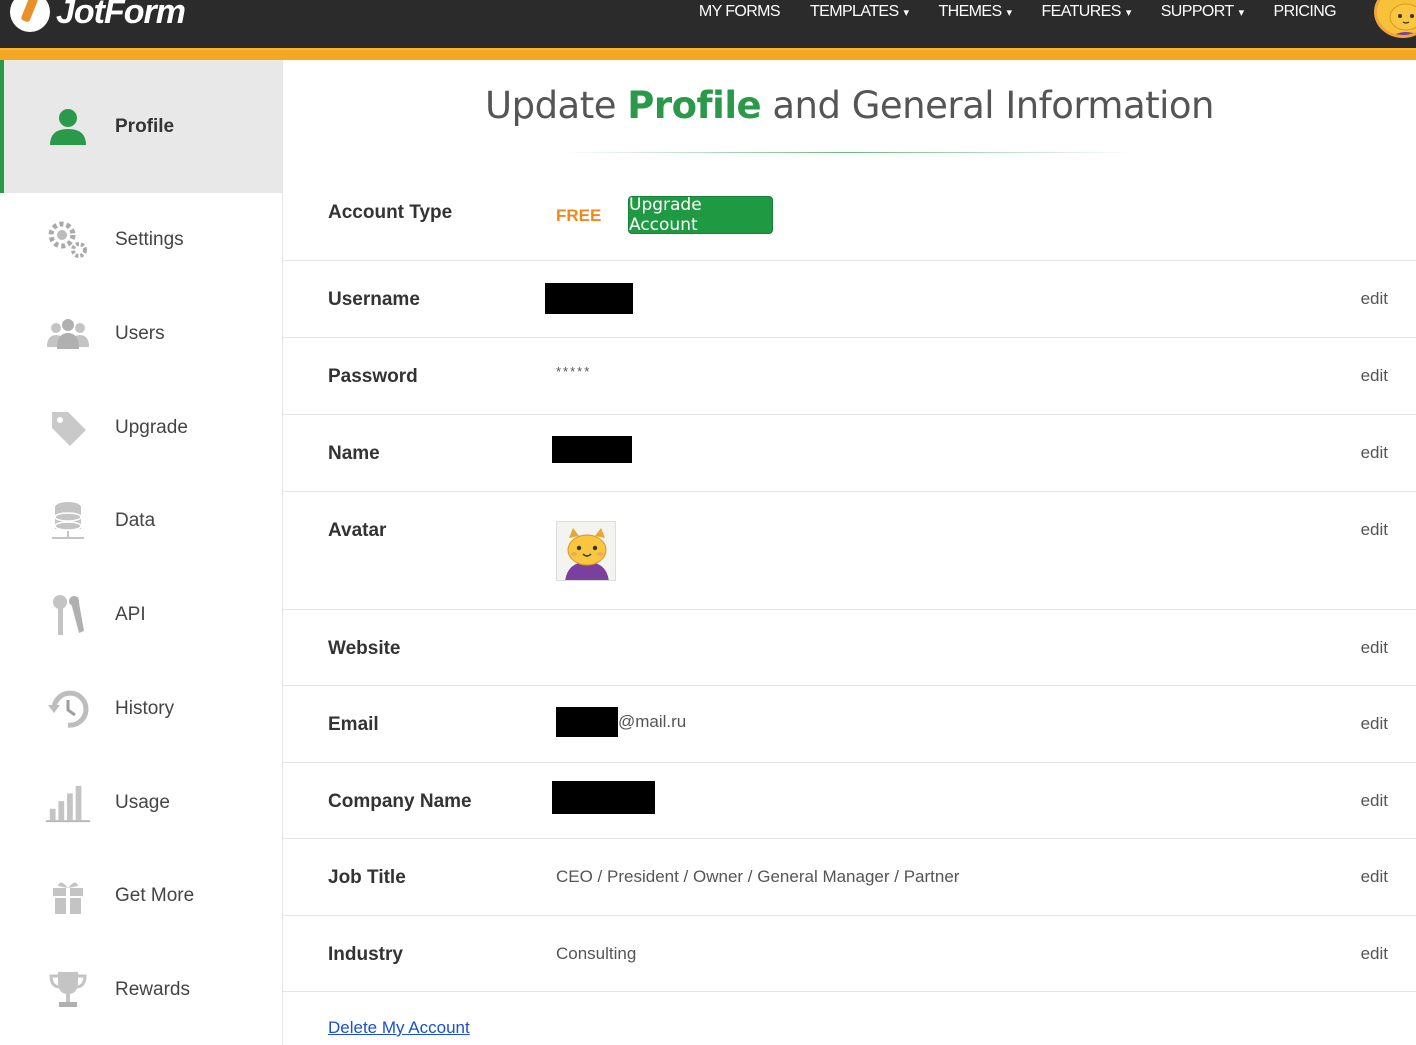 The image size is (1416, 1045). I want to click on edit-password-link: edit, so click(1374, 376).